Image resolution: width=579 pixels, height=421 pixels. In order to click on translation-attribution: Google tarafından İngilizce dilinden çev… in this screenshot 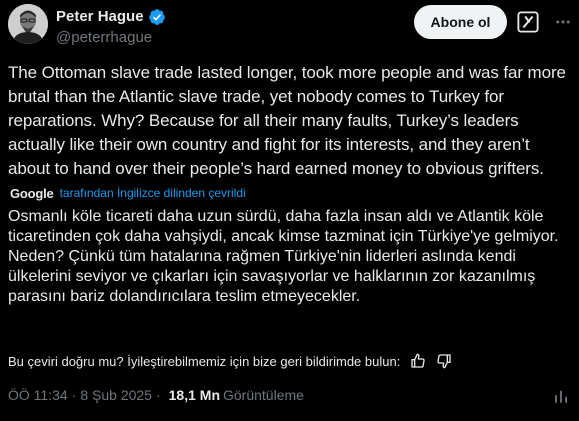, I will do `click(128, 193)`.